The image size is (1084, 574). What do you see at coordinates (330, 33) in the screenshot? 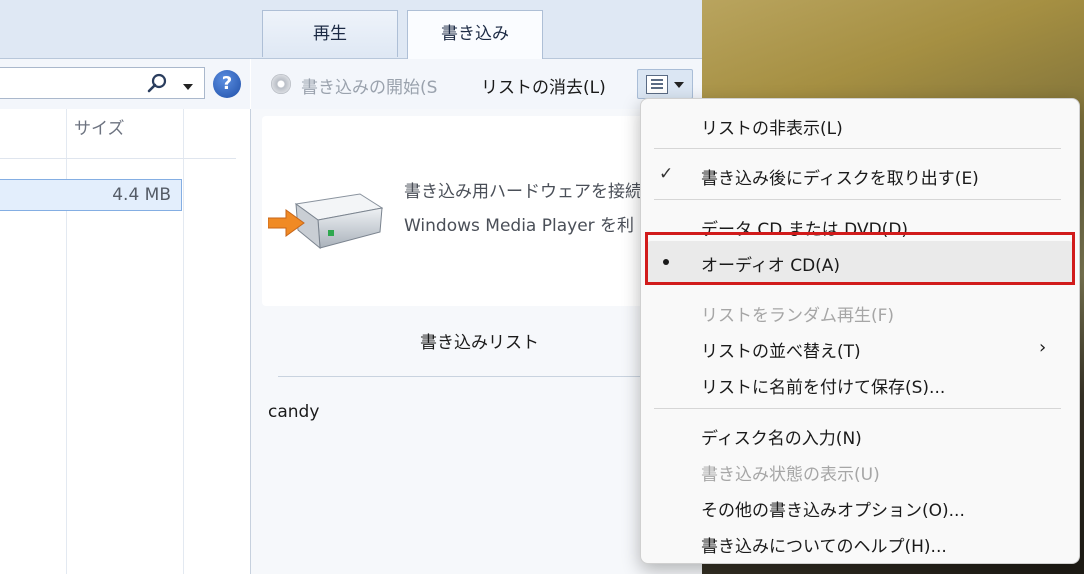
I see `tab-play: 再生` at bounding box center [330, 33].